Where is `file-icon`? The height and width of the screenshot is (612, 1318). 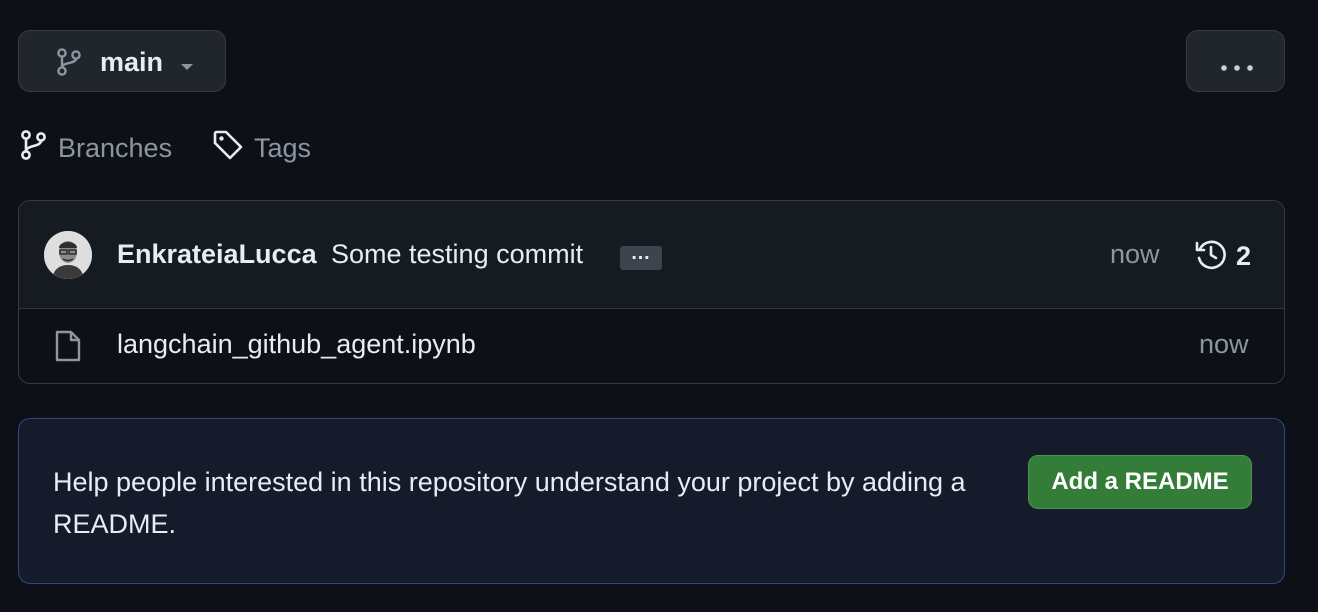
file-icon is located at coordinates (68, 348).